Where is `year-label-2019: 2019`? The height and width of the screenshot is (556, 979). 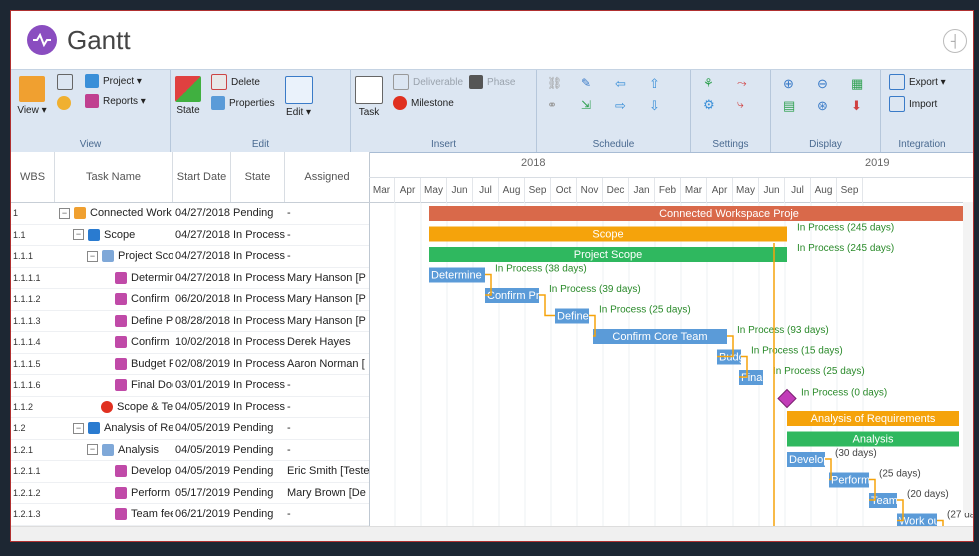
year-label-2019: 2019 is located at coordinates (877, 163).